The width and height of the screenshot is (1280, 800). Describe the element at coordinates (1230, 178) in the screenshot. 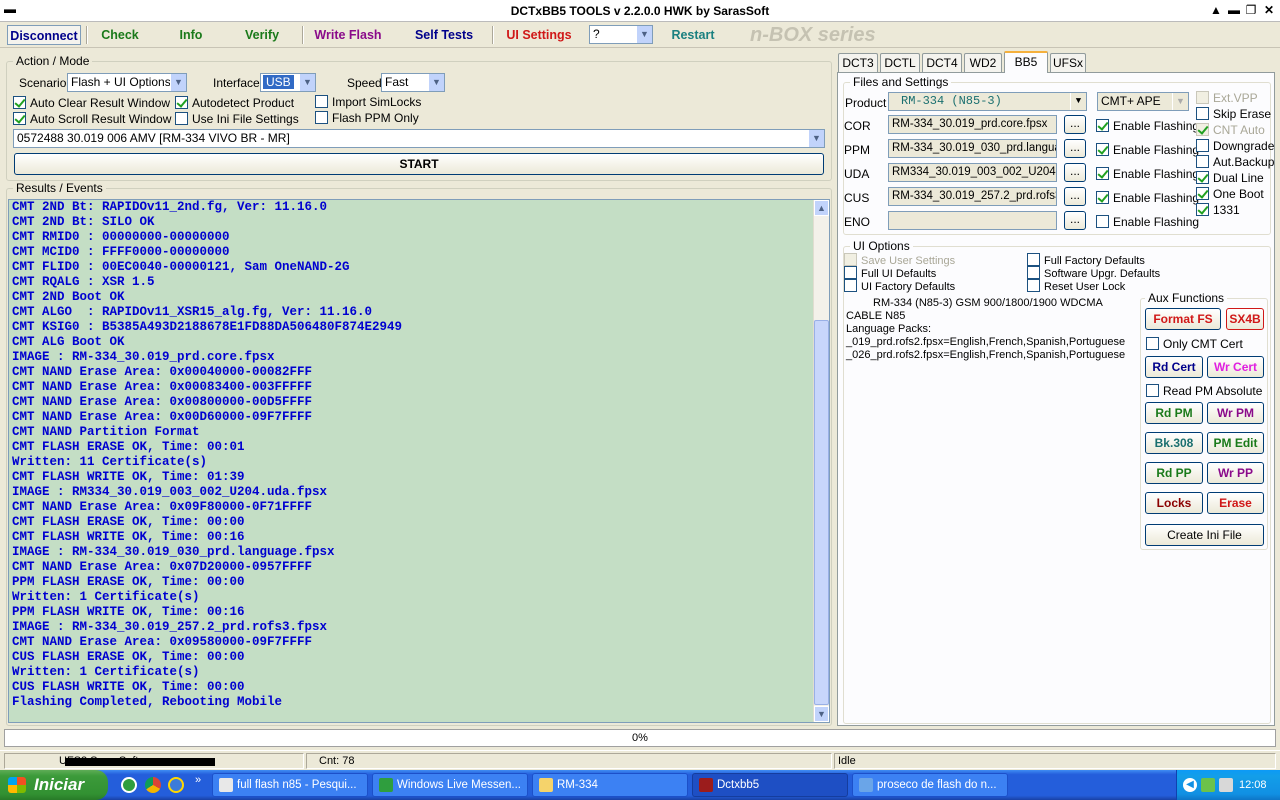

I see `dual-line-checkbox: Dual Line` at that location.